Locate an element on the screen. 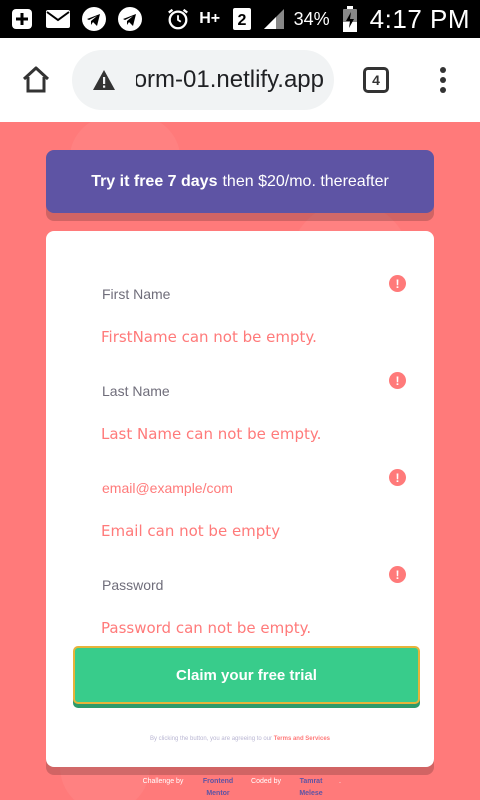 Image resolution: width=480 pixels, height=800 pixels. last-name-error: Last Name can not be empty. is located at coordinates (211, 434).